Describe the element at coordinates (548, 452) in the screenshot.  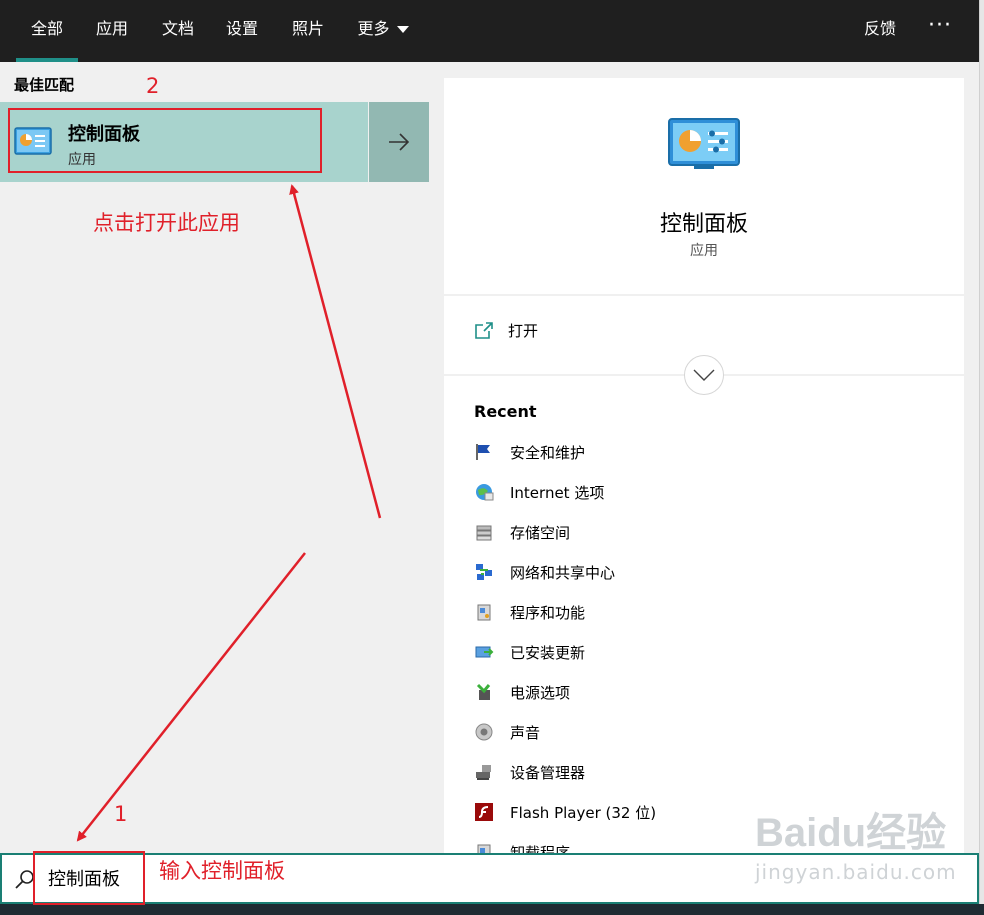
I see `recent-item-label: 安全和维护` at that location.